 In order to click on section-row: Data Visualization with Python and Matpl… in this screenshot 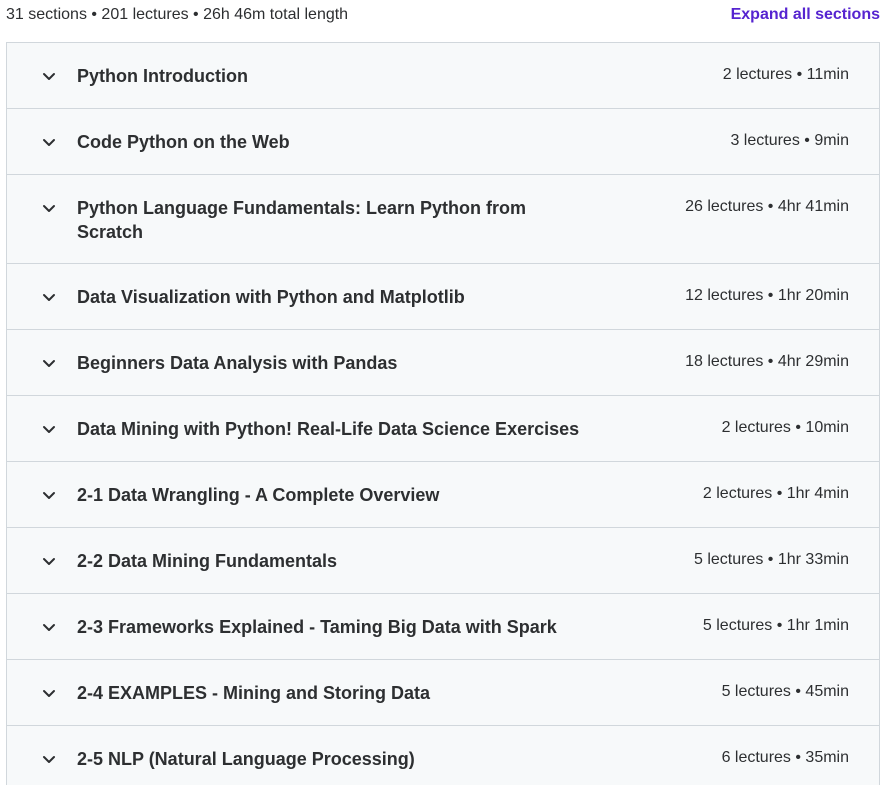, I will do `click(443, 297)`.